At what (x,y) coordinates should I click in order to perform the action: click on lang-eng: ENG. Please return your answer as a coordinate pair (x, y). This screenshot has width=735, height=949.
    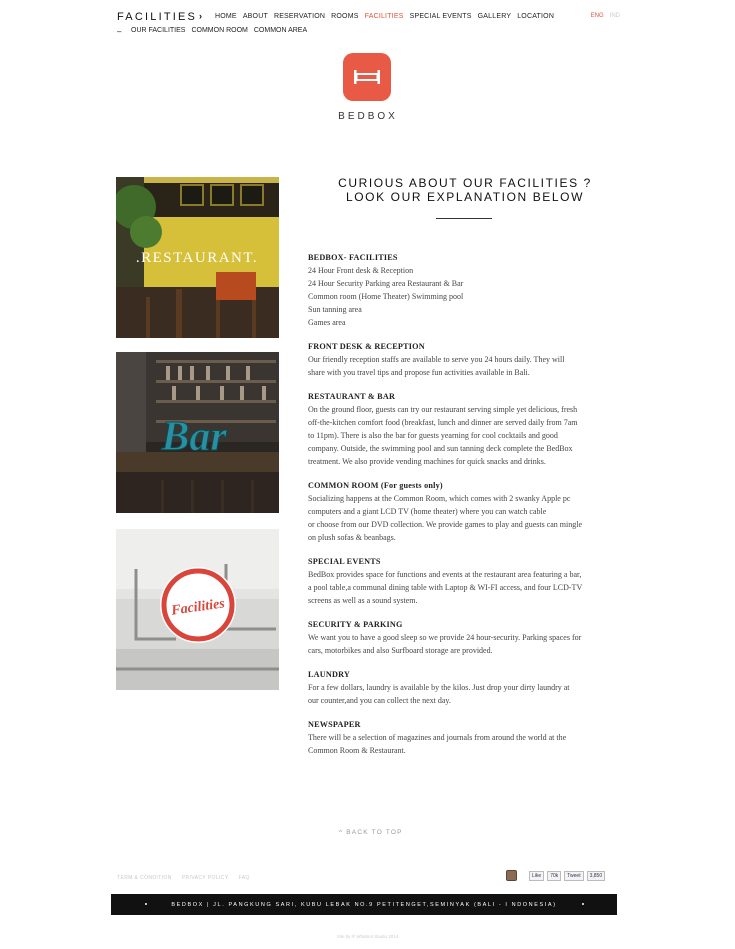
    Looking at the image, I should click on (597, 16).